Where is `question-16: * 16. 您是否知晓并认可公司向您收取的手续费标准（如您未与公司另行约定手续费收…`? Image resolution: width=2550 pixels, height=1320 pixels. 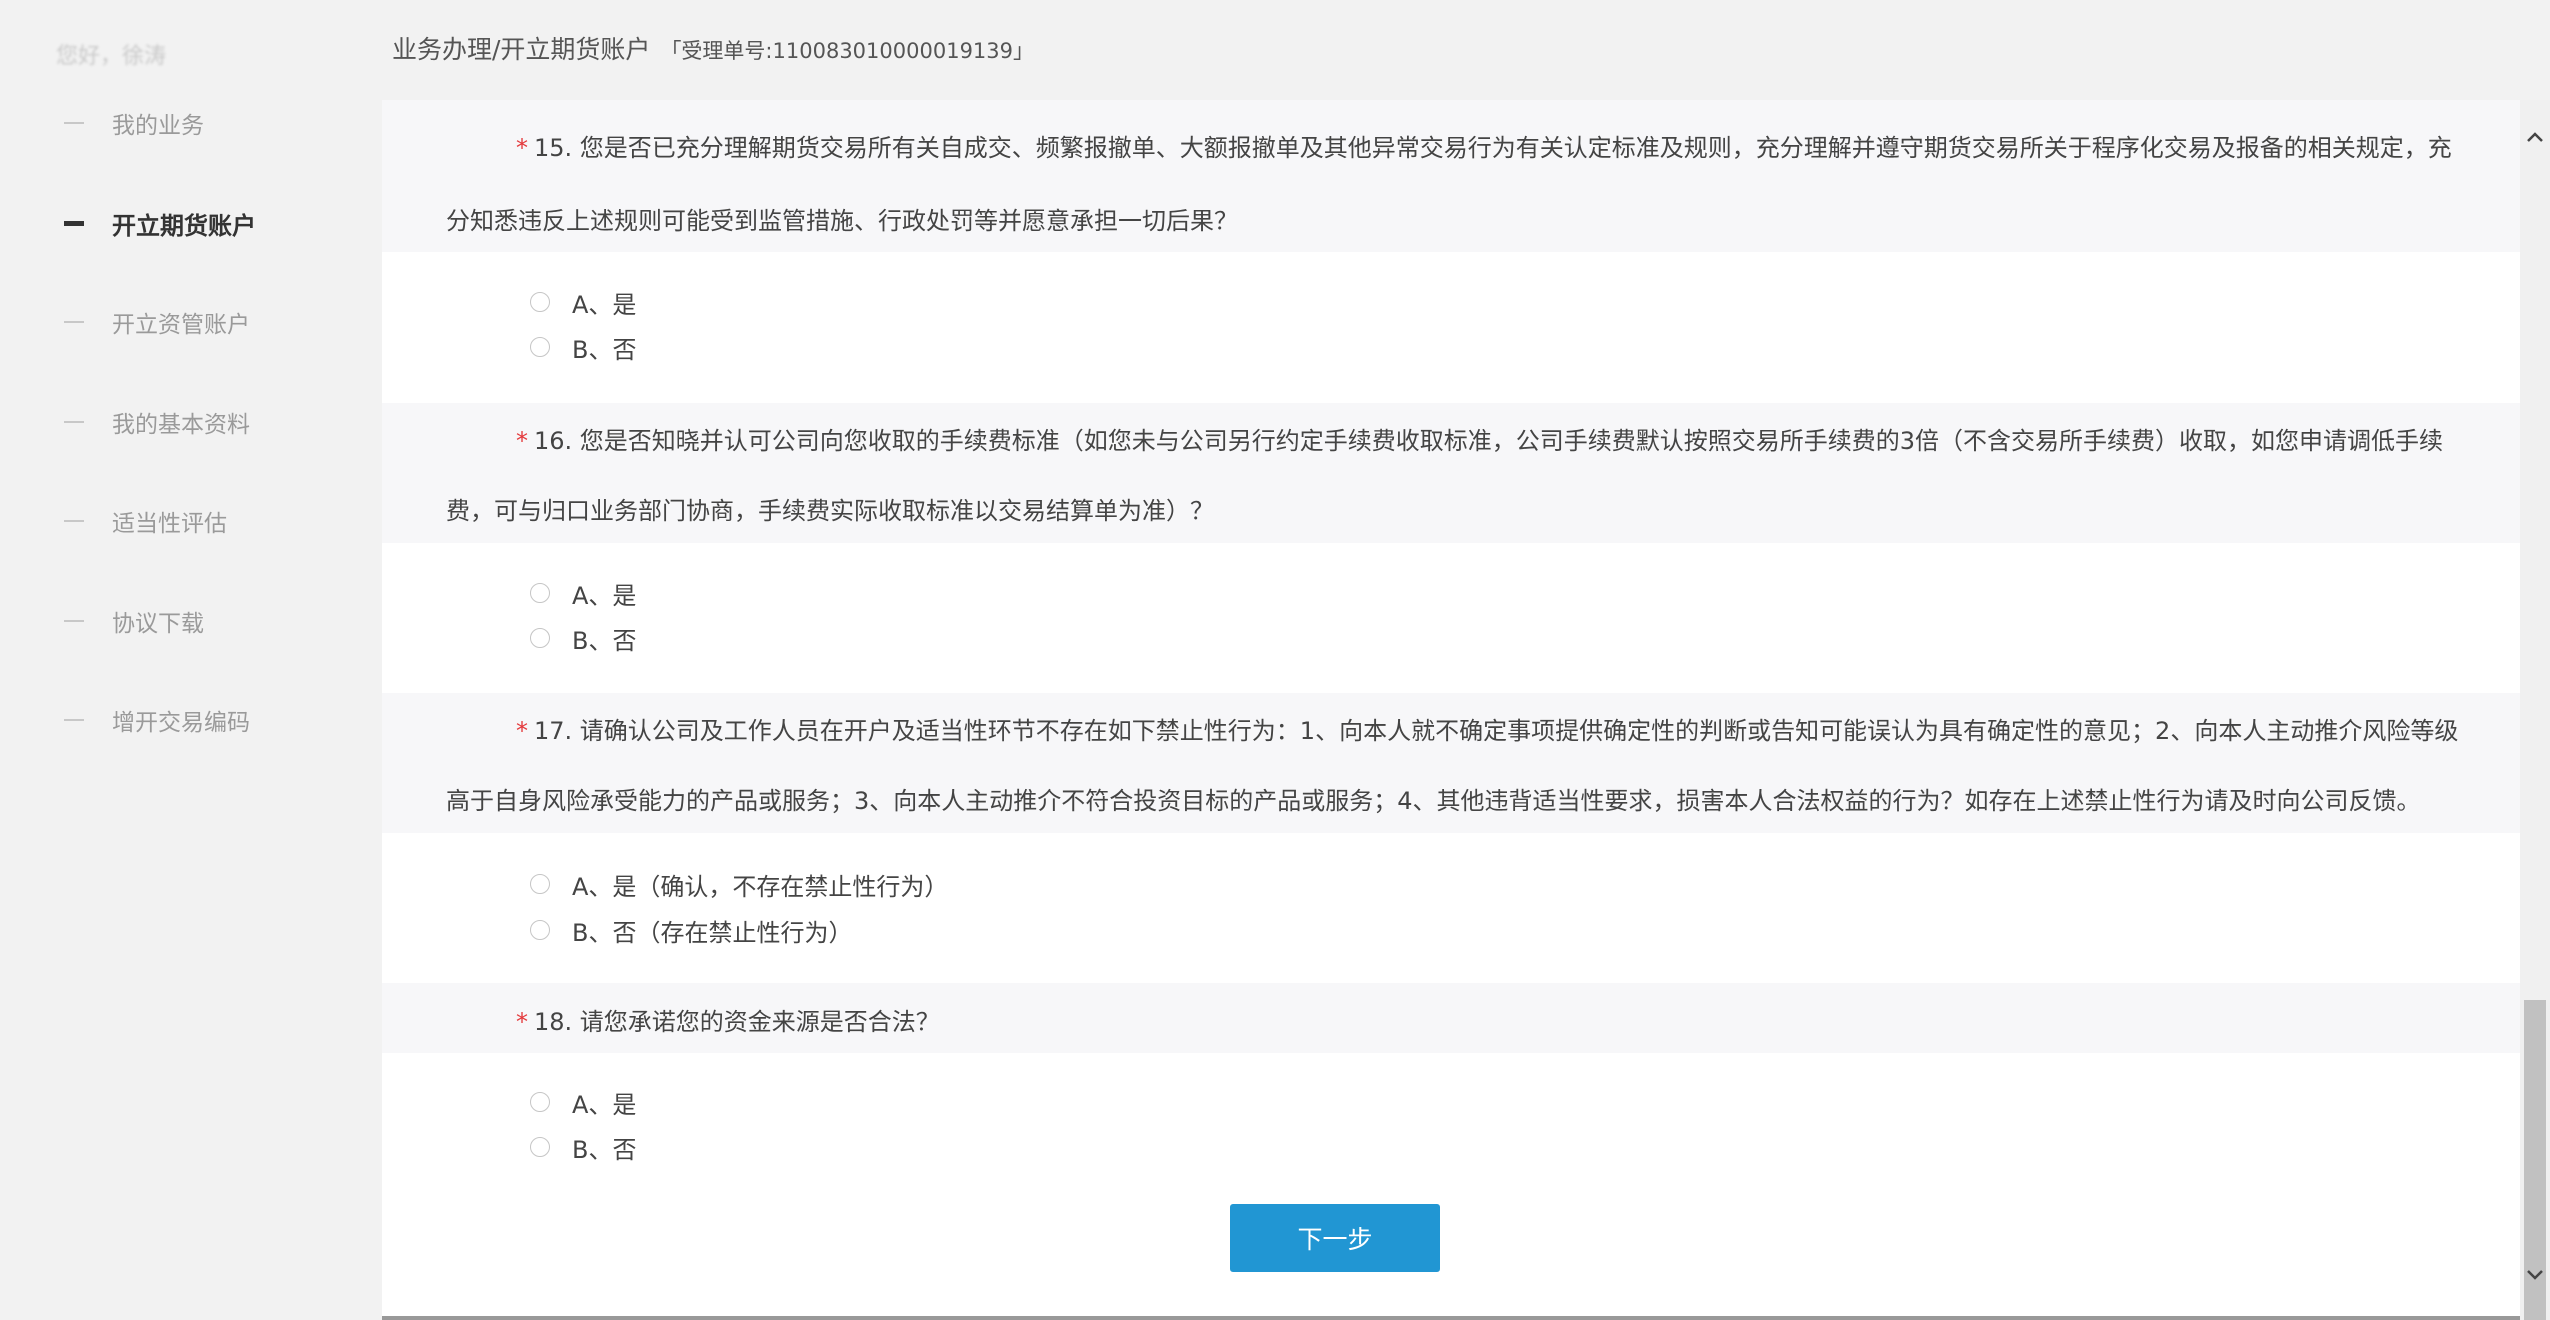 question-16: * 16. 您是否知晓并认可公司向您收取的手续费标准（如您未与公司另行约定手续费收… is located at coordinates (1451, 473).